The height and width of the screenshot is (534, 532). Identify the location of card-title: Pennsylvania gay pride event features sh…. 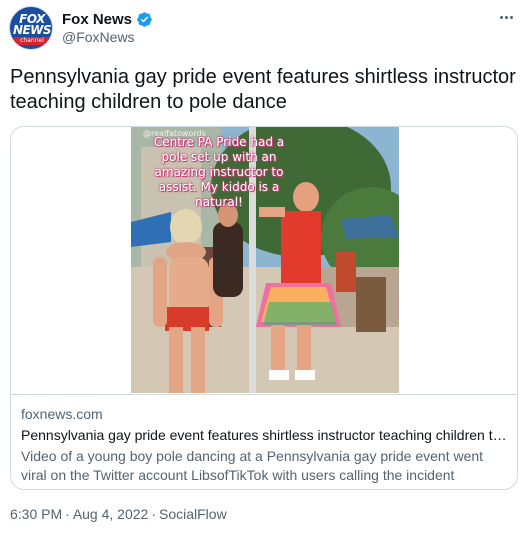
(264, 435).